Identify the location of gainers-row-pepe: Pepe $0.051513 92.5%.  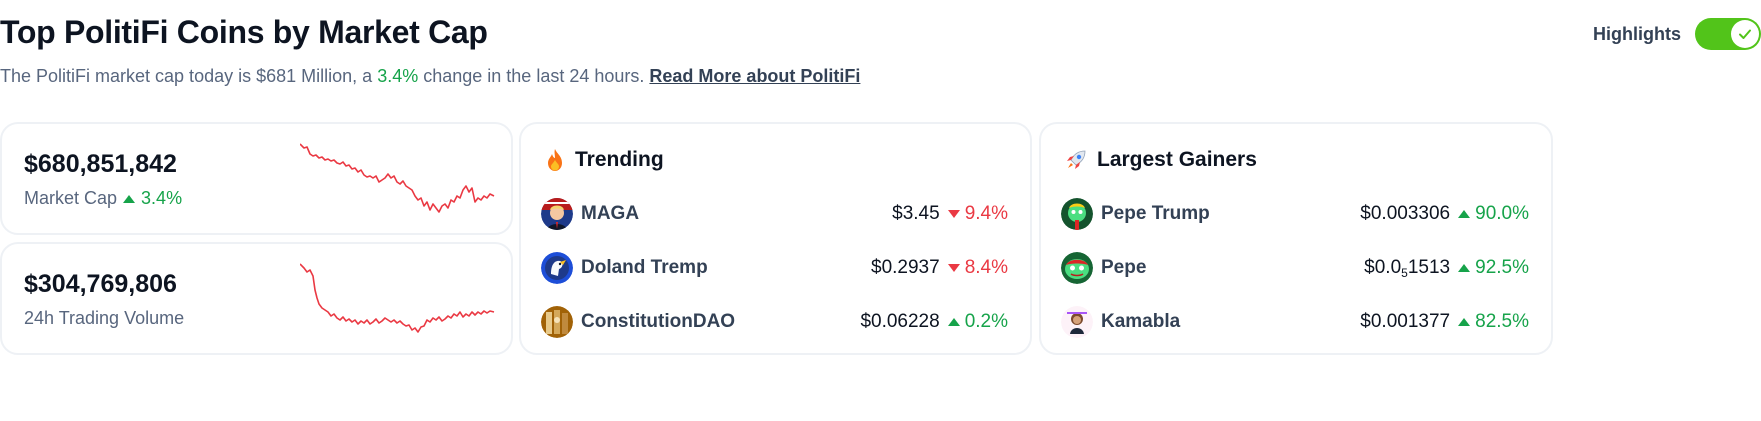
(1295, 268).